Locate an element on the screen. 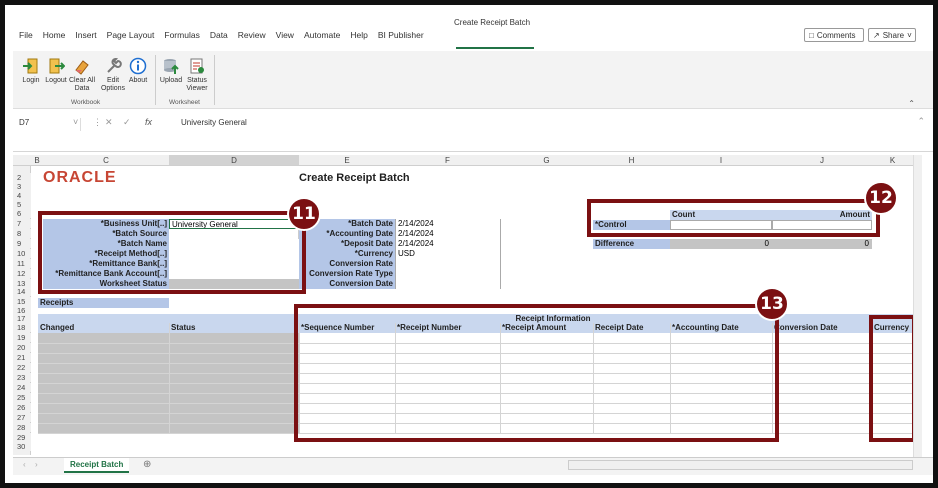  row-header: 12 is located at coordinates (22, 273).